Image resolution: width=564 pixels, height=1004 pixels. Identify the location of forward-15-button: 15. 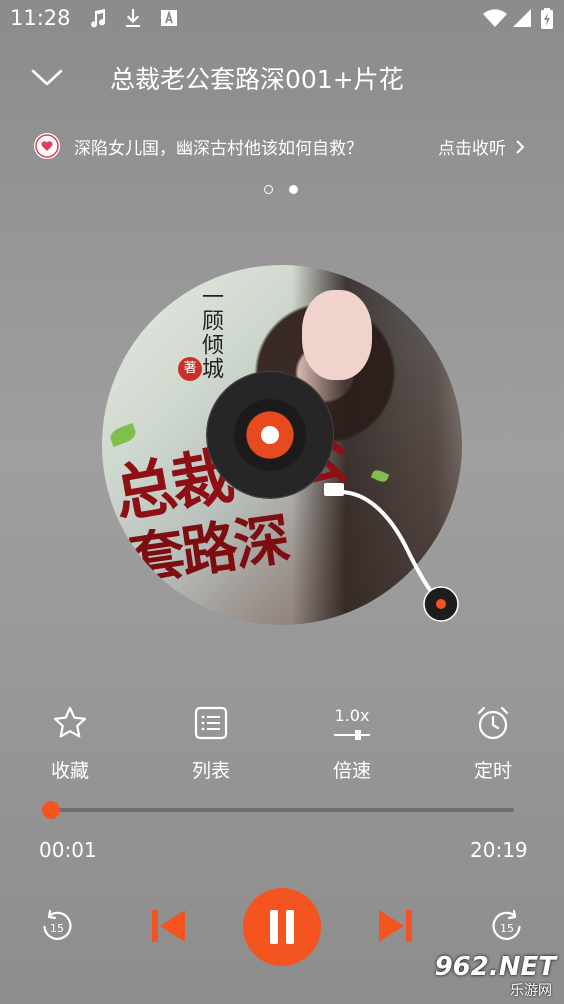
(507, 927).